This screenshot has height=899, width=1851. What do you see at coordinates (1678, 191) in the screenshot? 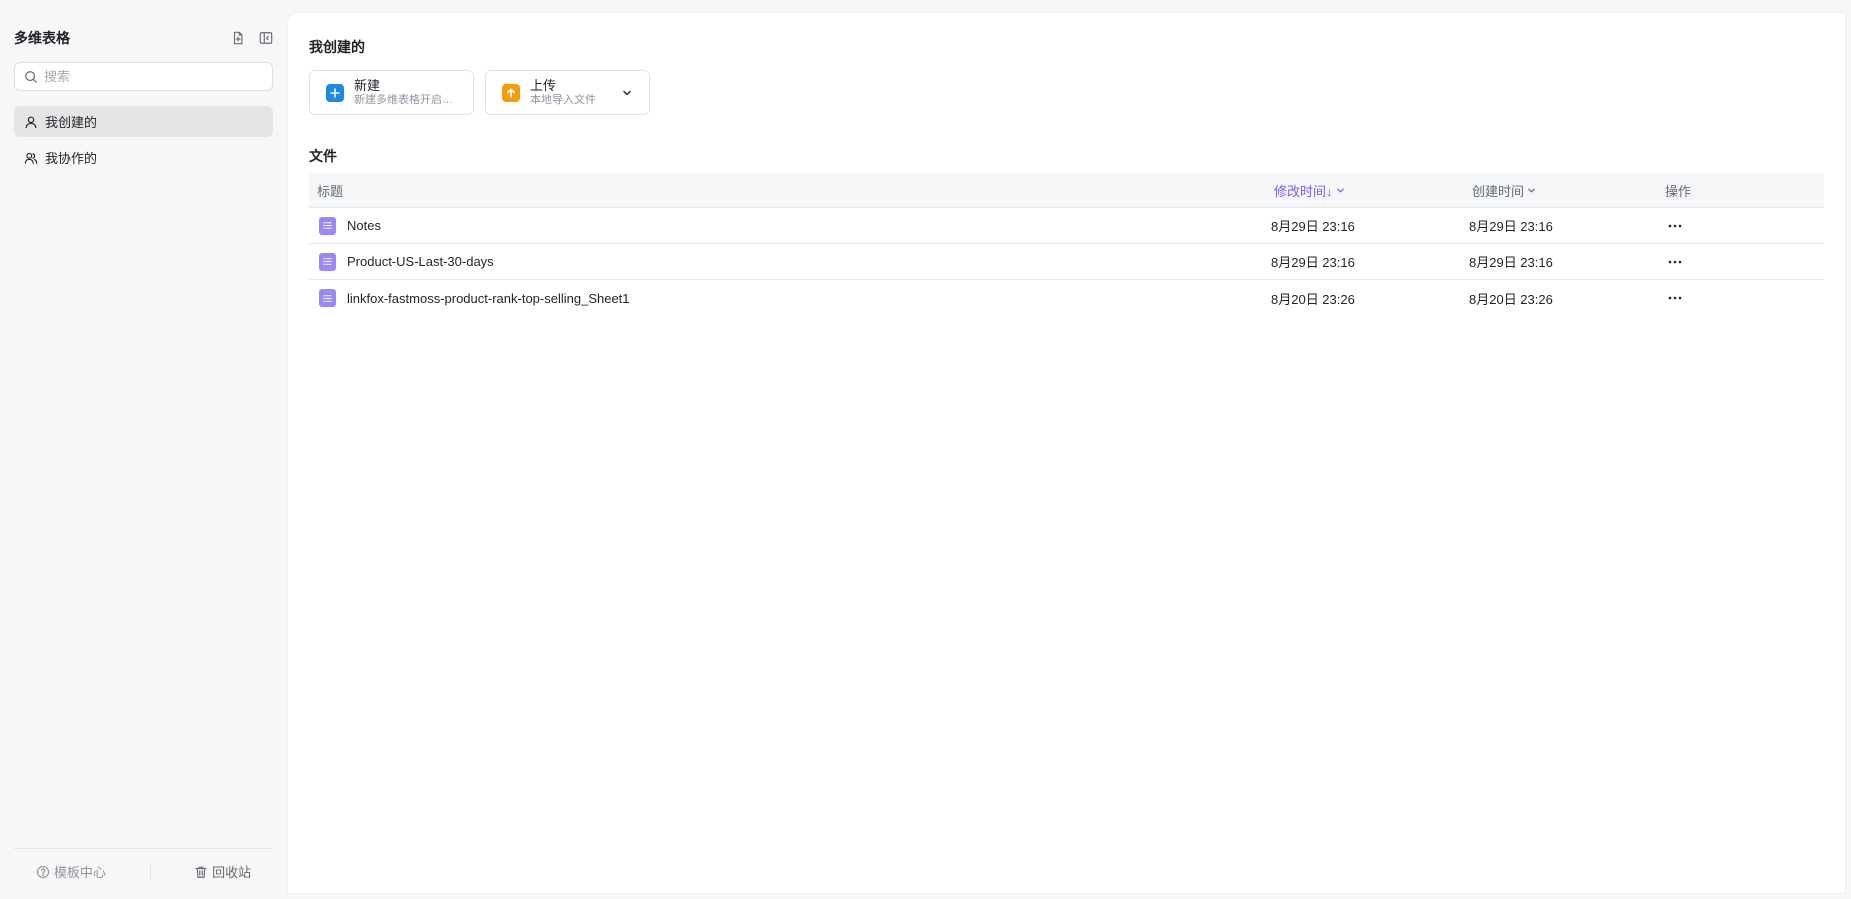
I see `col-actions-label: 操作` at bounding box center [1678, 191].